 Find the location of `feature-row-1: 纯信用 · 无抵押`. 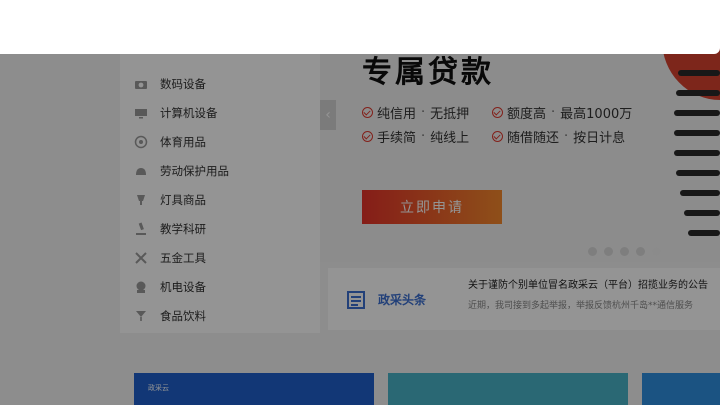

feature-row-1: 纯信用 · 无抵押 is located at coordinates (415, 112).